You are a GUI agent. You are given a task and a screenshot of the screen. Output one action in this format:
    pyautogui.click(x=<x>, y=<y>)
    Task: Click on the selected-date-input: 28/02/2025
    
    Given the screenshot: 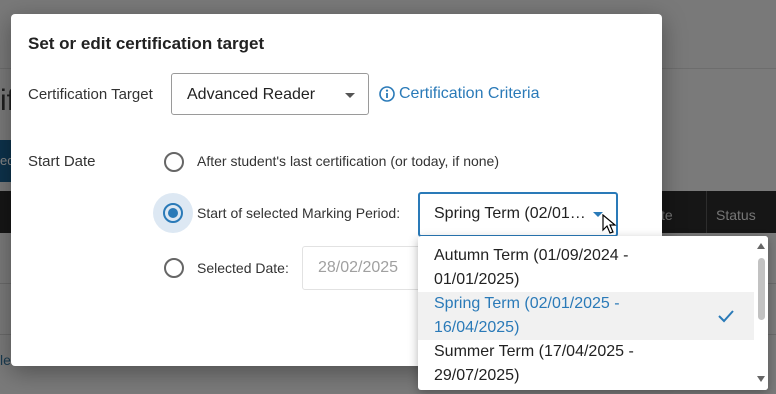 What is the action you would take?
    pyautogui.click(x=367, y=268)
    